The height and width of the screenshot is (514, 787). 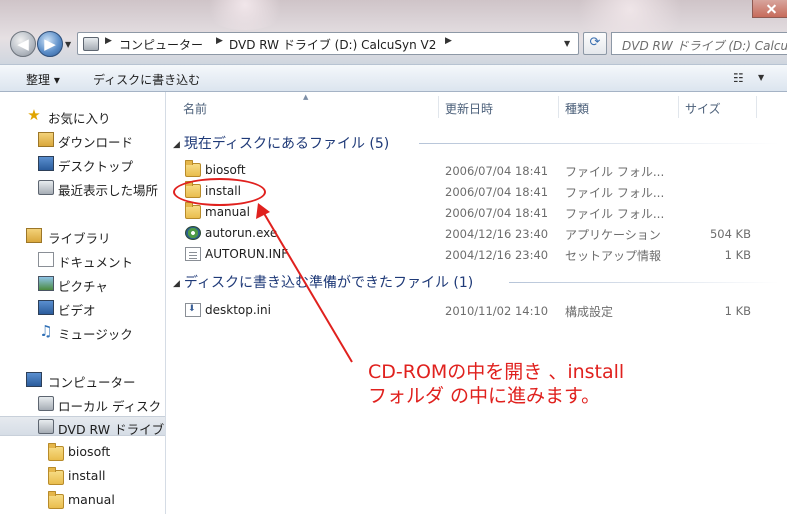 I want to click on history-dropdown-icon: ▼, so click(x=68, y=44).